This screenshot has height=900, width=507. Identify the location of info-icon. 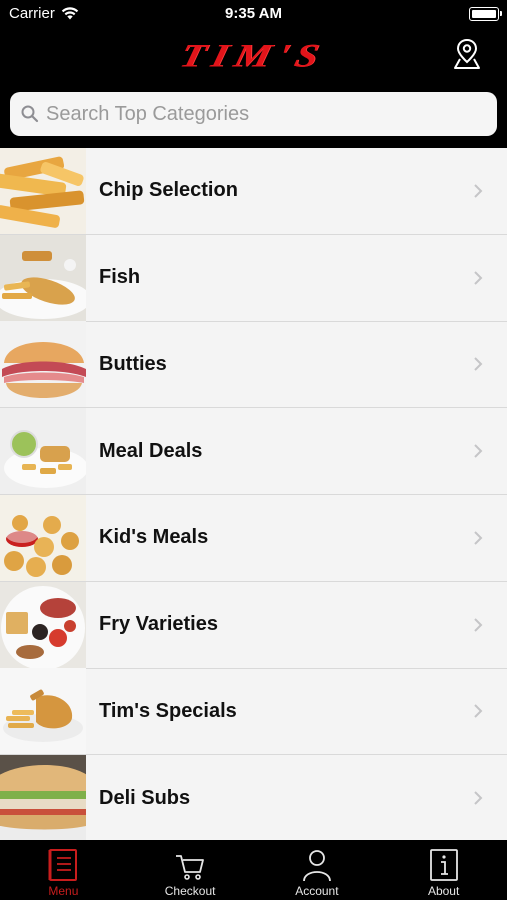
(443, 865).